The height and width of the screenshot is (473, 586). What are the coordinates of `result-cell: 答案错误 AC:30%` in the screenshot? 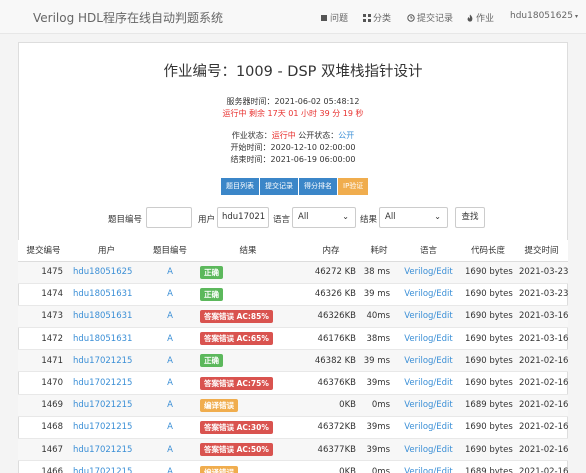 It's located at (248, 427).